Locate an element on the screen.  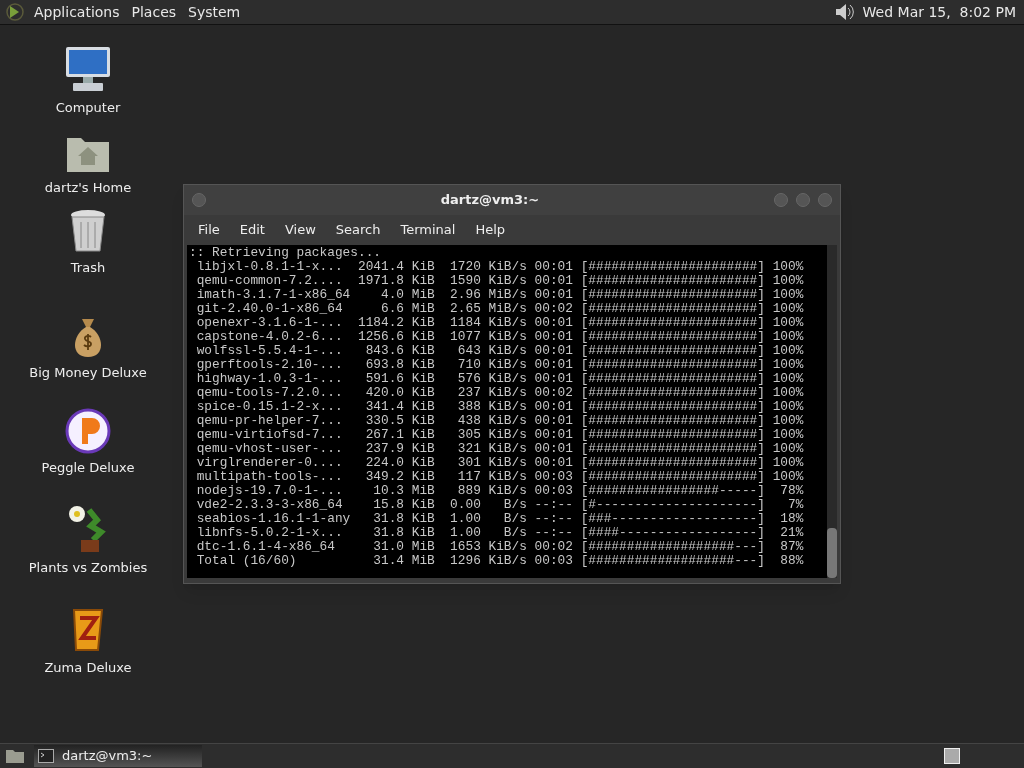
workspace-switcher is located at coordinates (952, 756).